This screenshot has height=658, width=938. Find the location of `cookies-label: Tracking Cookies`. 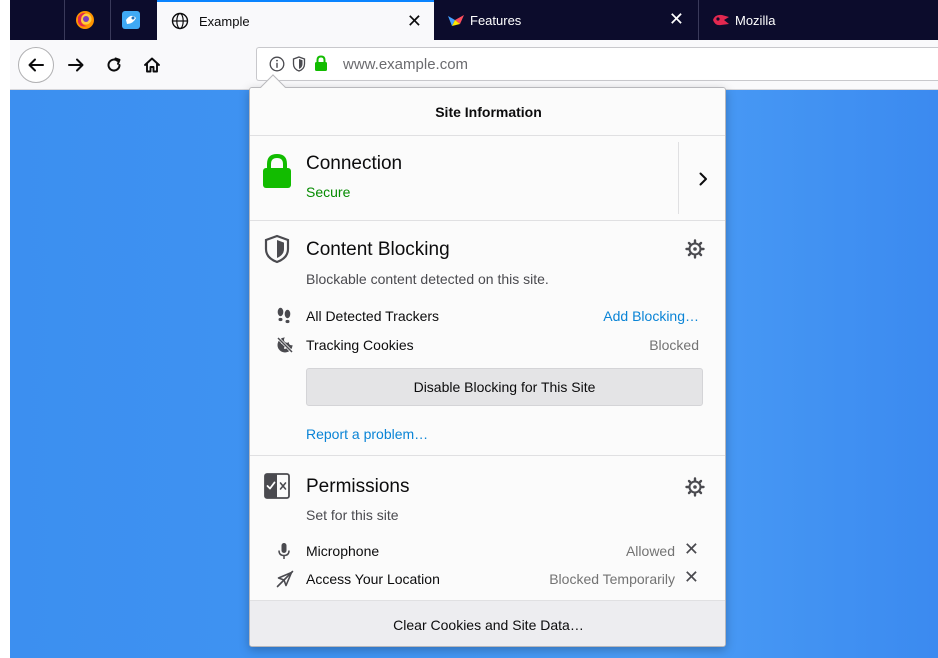

cookies-label: Tracking Cookies is located at coordinates (360, 345).